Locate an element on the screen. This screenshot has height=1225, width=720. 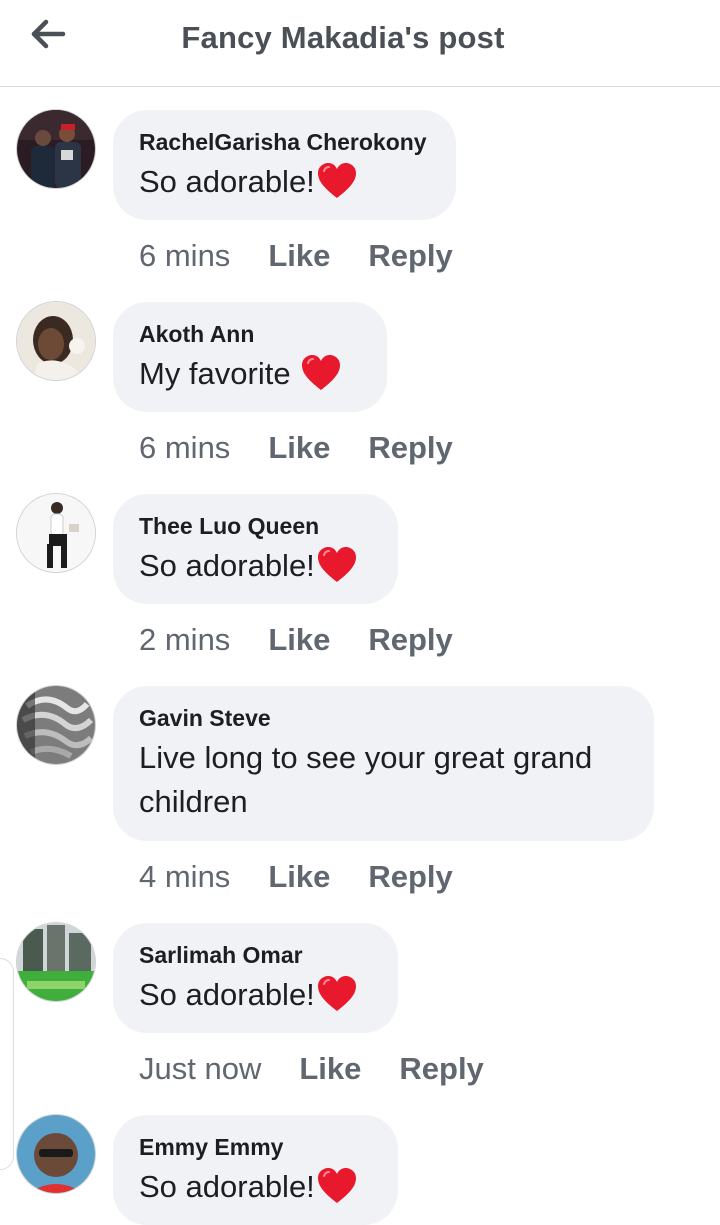
post-header: Fancy Makadia's post is located at coordinates (360, 43).